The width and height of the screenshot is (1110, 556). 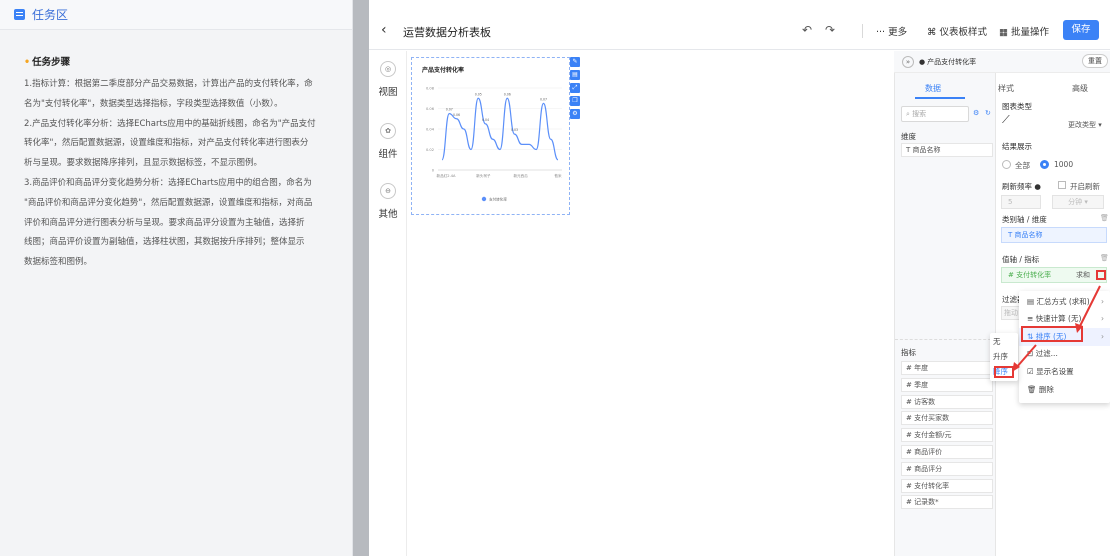 I want to click on chart-type-label: 图表类型, so click(x=1017, y=106).